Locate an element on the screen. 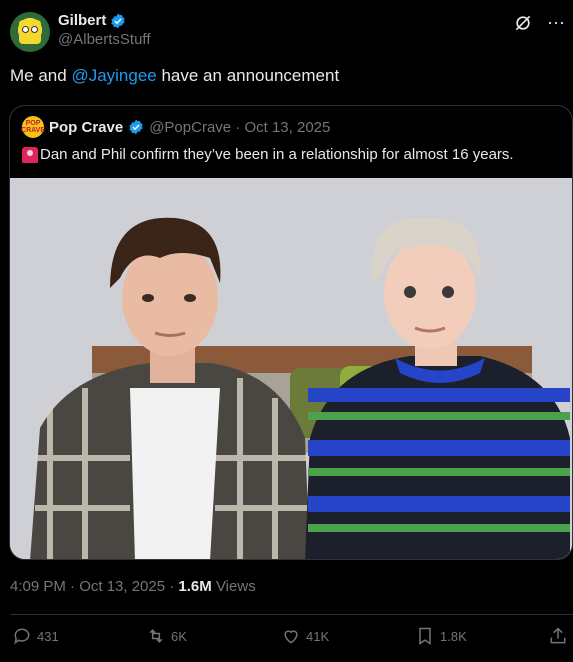  share-icon is located at coordinates (558, 635).